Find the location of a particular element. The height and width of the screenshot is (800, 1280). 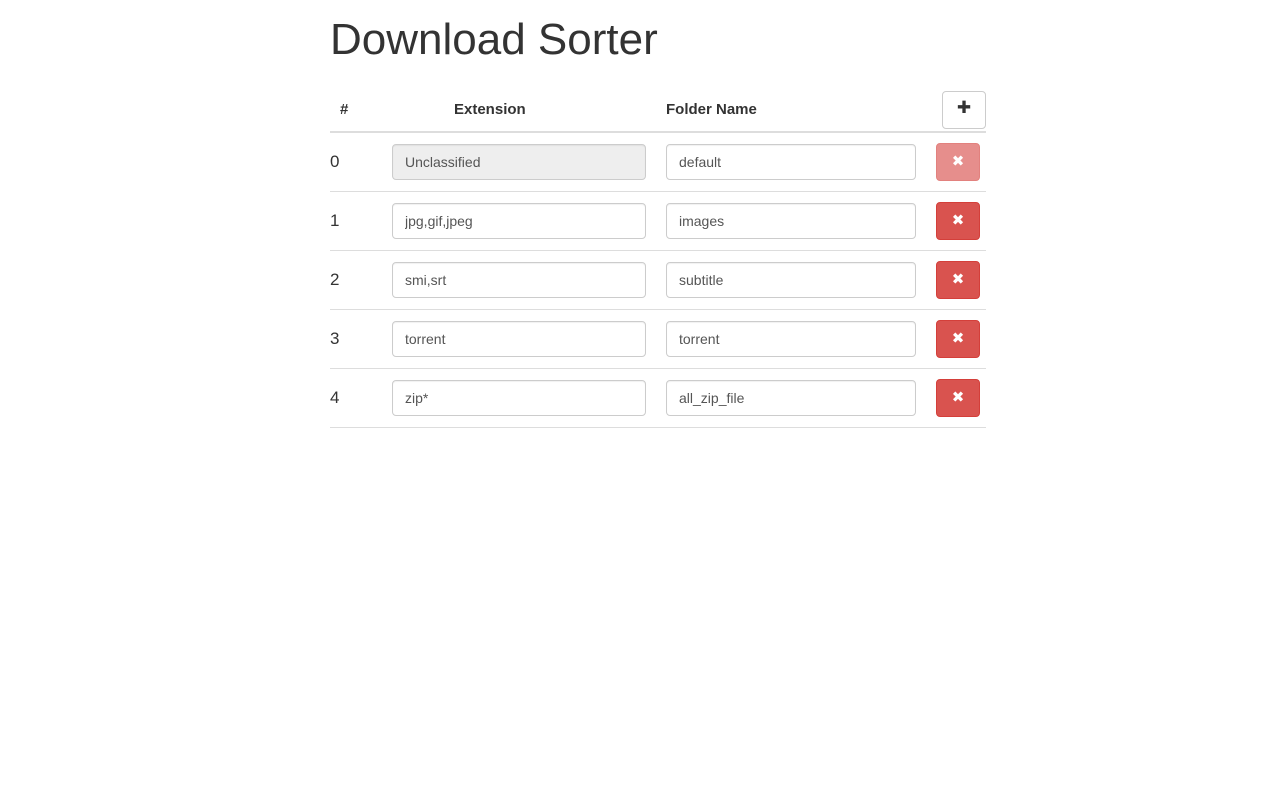

row-index: 2 is located at coordinates (335, 279).